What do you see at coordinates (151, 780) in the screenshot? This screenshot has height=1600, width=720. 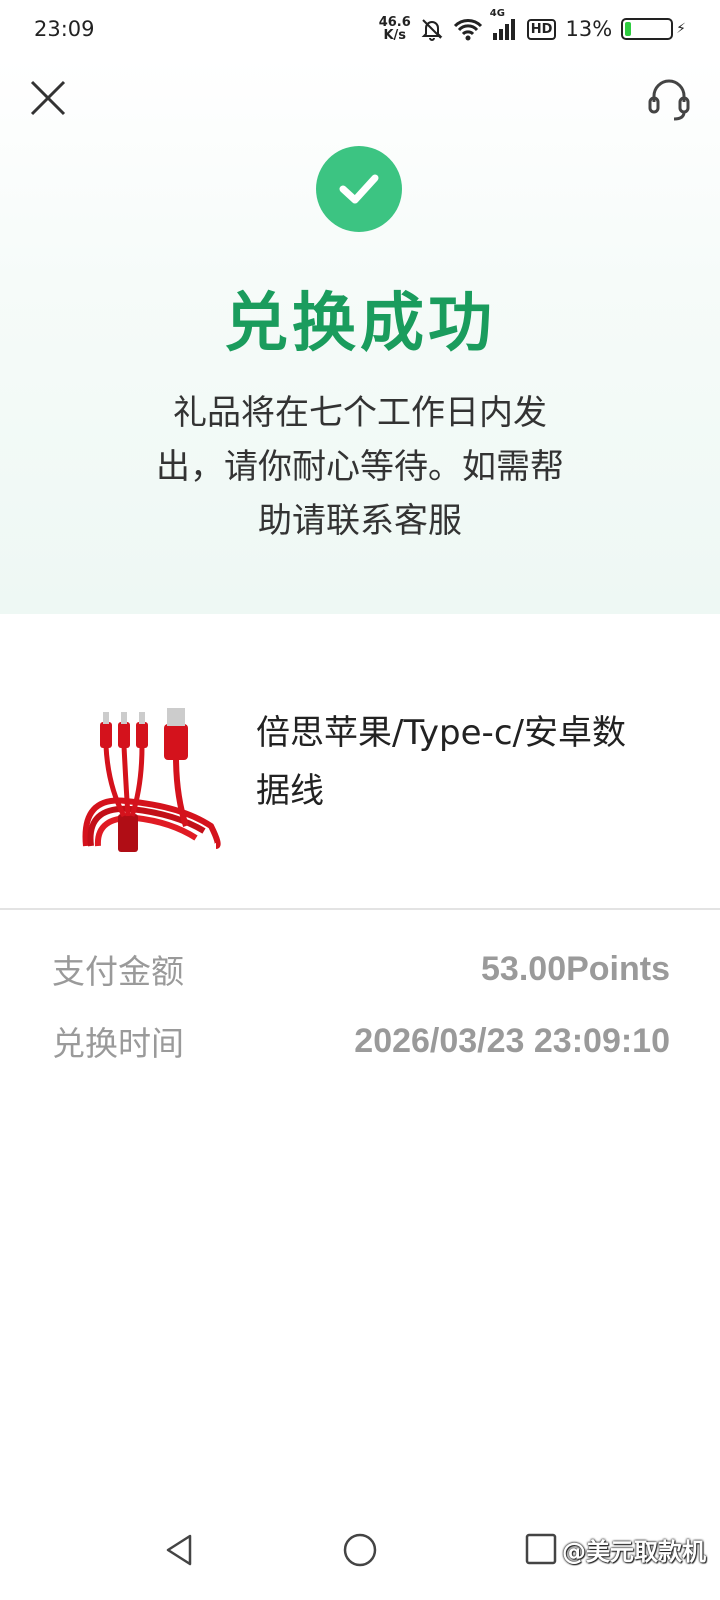 I see `product-image` at bounding box center [151, 780].